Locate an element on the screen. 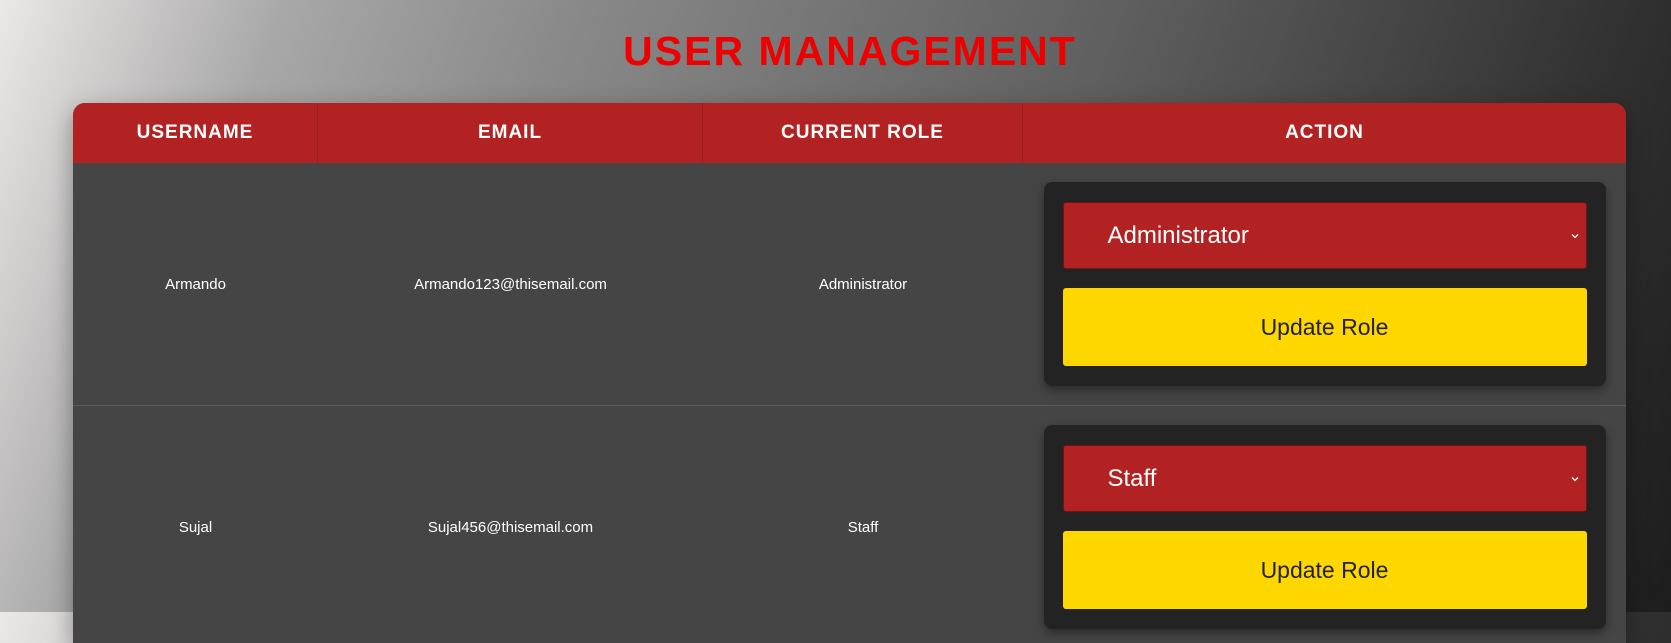  action-cell: Staff Update Role is located at coordinates (1324, 524).